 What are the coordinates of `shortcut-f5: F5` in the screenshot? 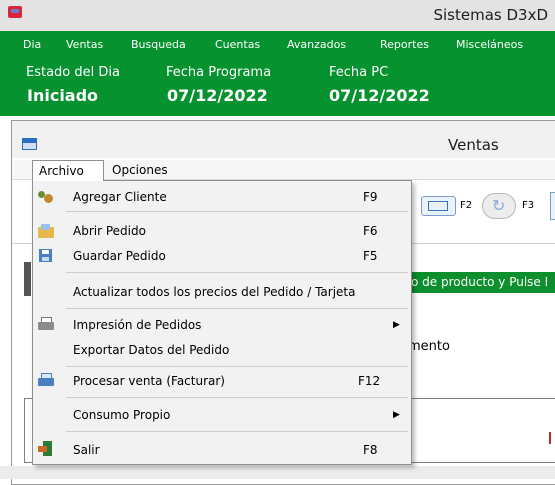 It's located at (370, 256).